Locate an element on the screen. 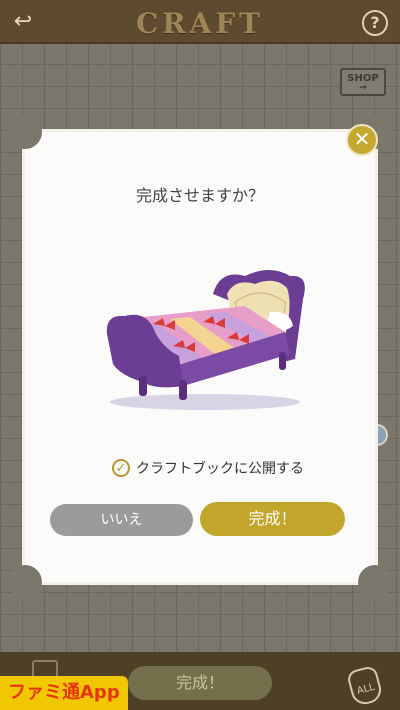 The width and height of the screenshot is (400, 710). shop-button: SHOP → is located at coordinates (363, 82).